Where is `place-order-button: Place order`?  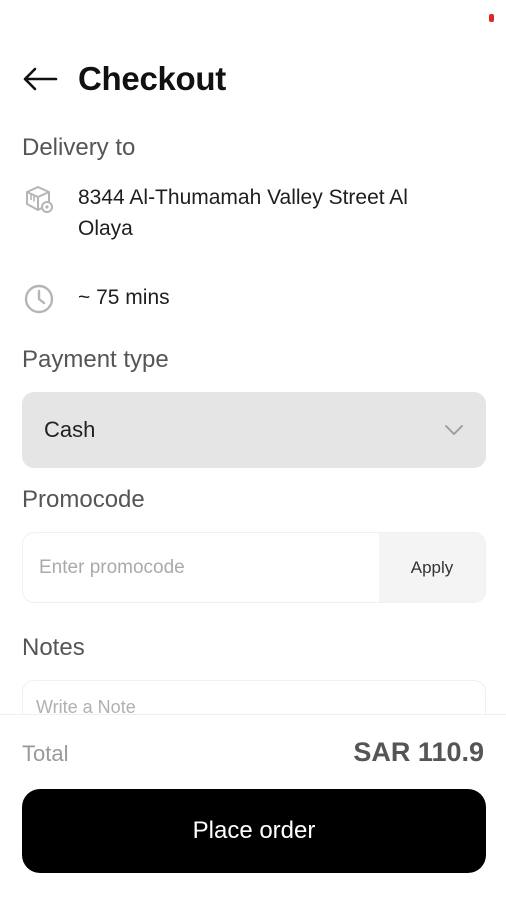
place-order-button: Place order is located at coordinates (254, 831).